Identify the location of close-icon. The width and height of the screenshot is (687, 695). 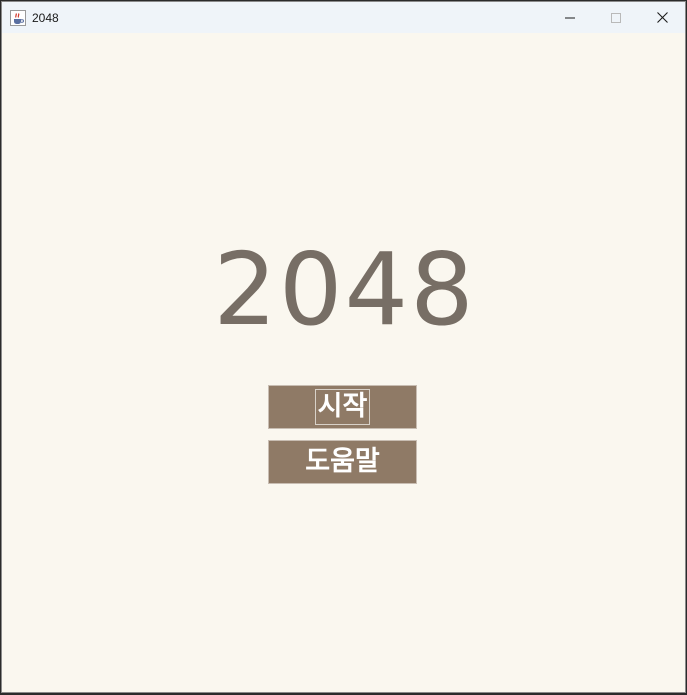
(662, 17).